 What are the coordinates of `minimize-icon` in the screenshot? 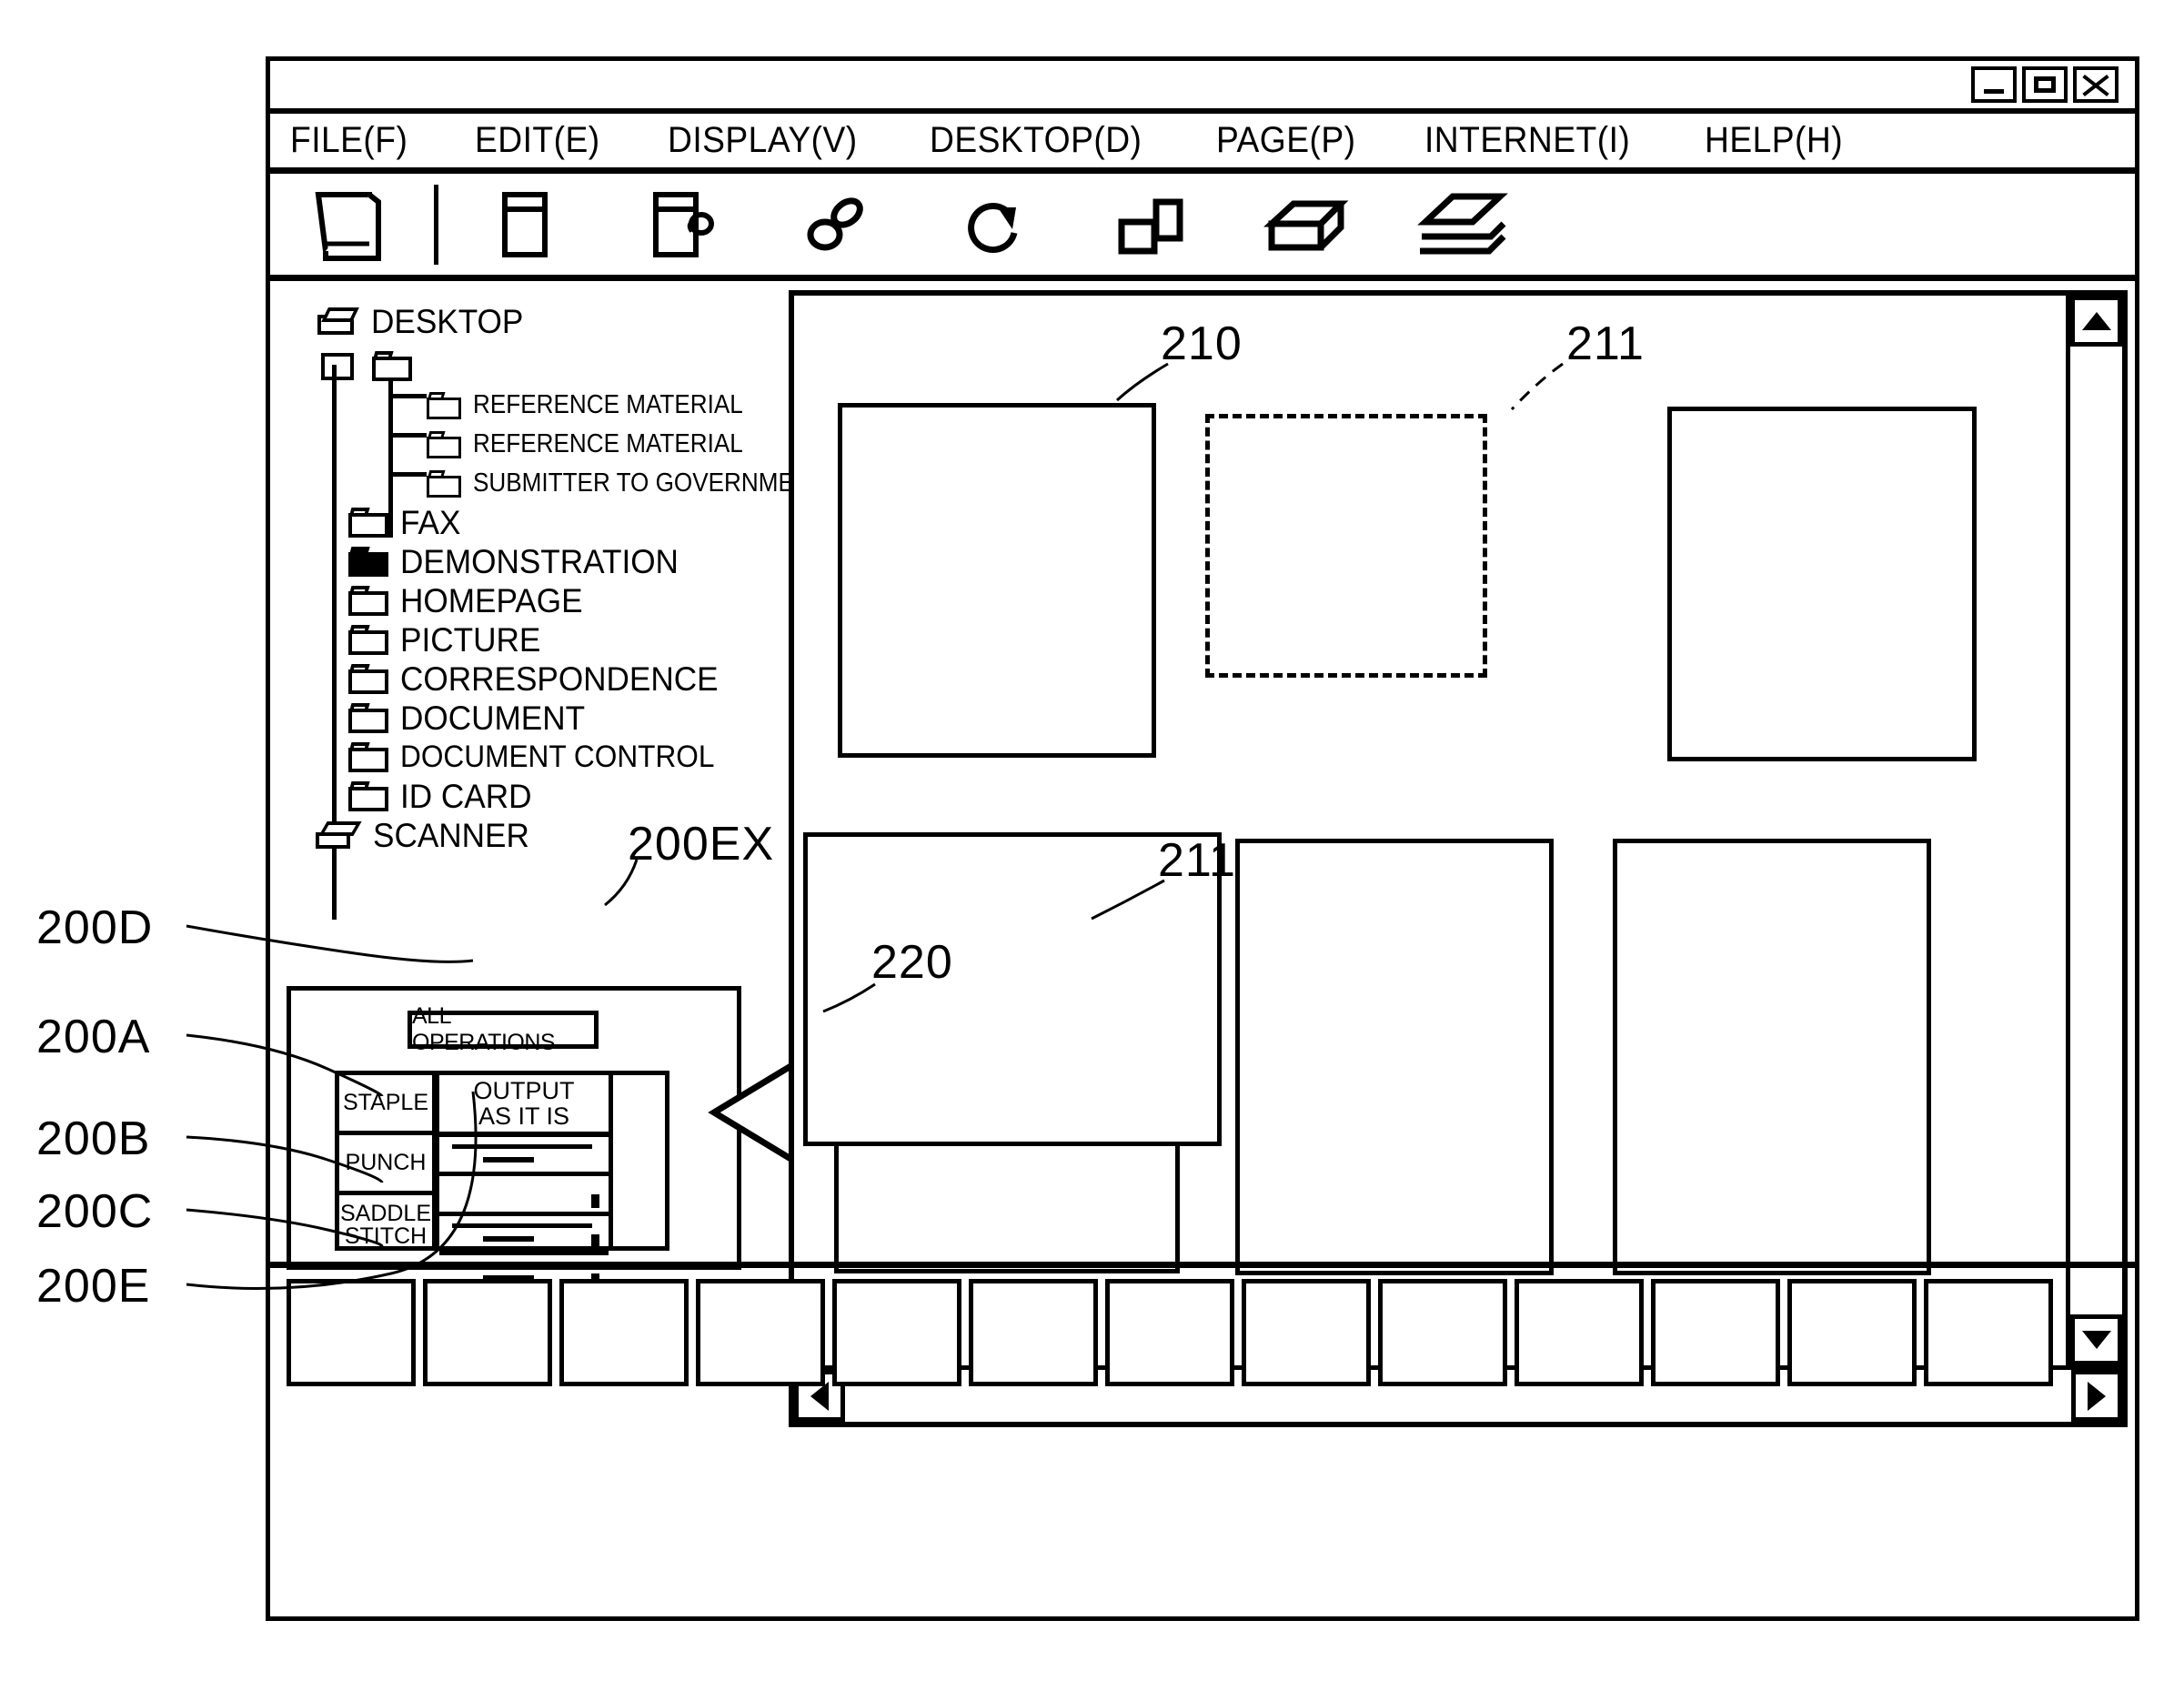 It's located at (1994, 91).